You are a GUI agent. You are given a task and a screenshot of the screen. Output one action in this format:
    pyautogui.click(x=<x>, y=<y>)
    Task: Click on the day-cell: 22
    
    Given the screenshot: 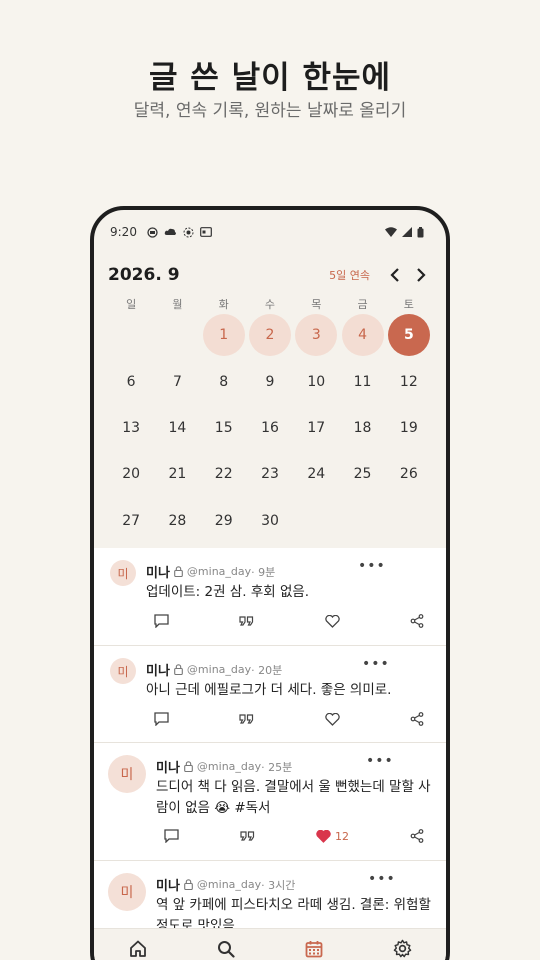 What is the action you would take?
    pyautogui.click(x=224, y=474)
    